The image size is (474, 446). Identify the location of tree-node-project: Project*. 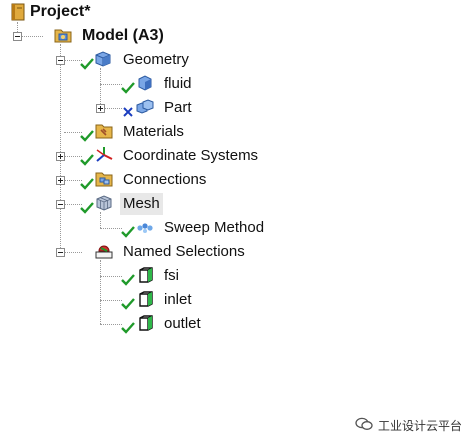
(60, 12).